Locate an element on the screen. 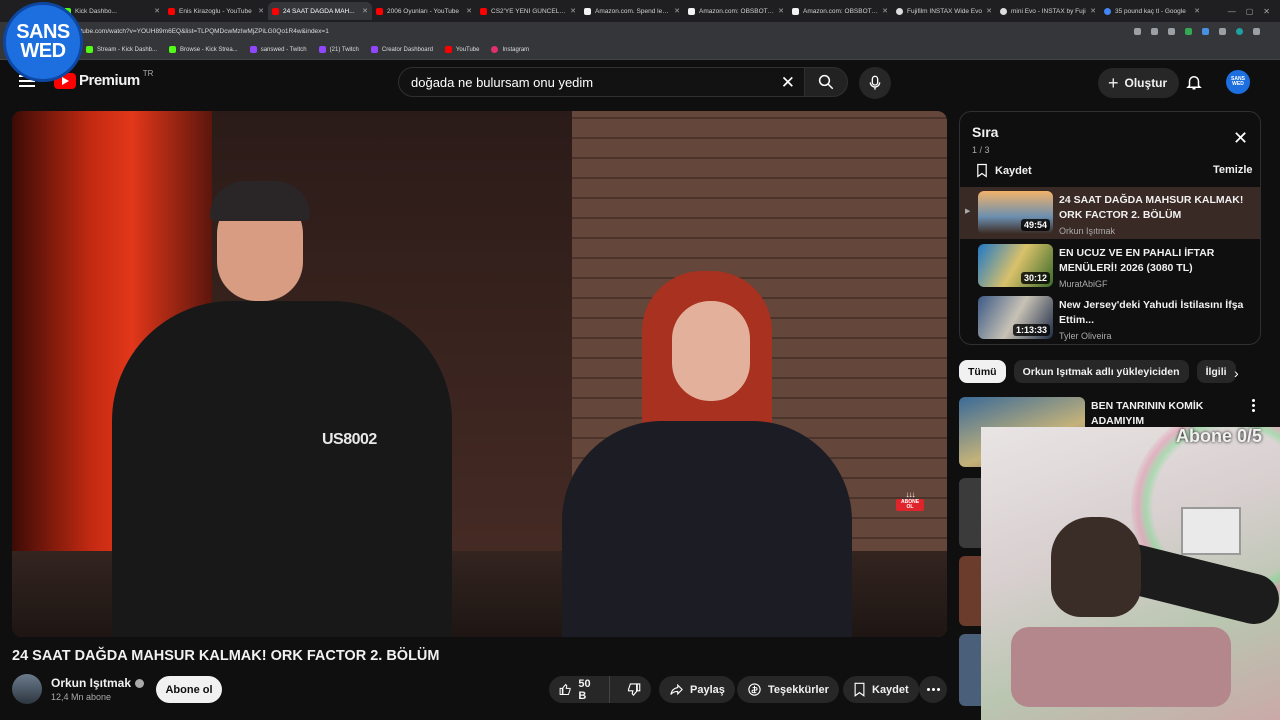  thanks-button: Teşekkürler is located at coordinates (788, 689).